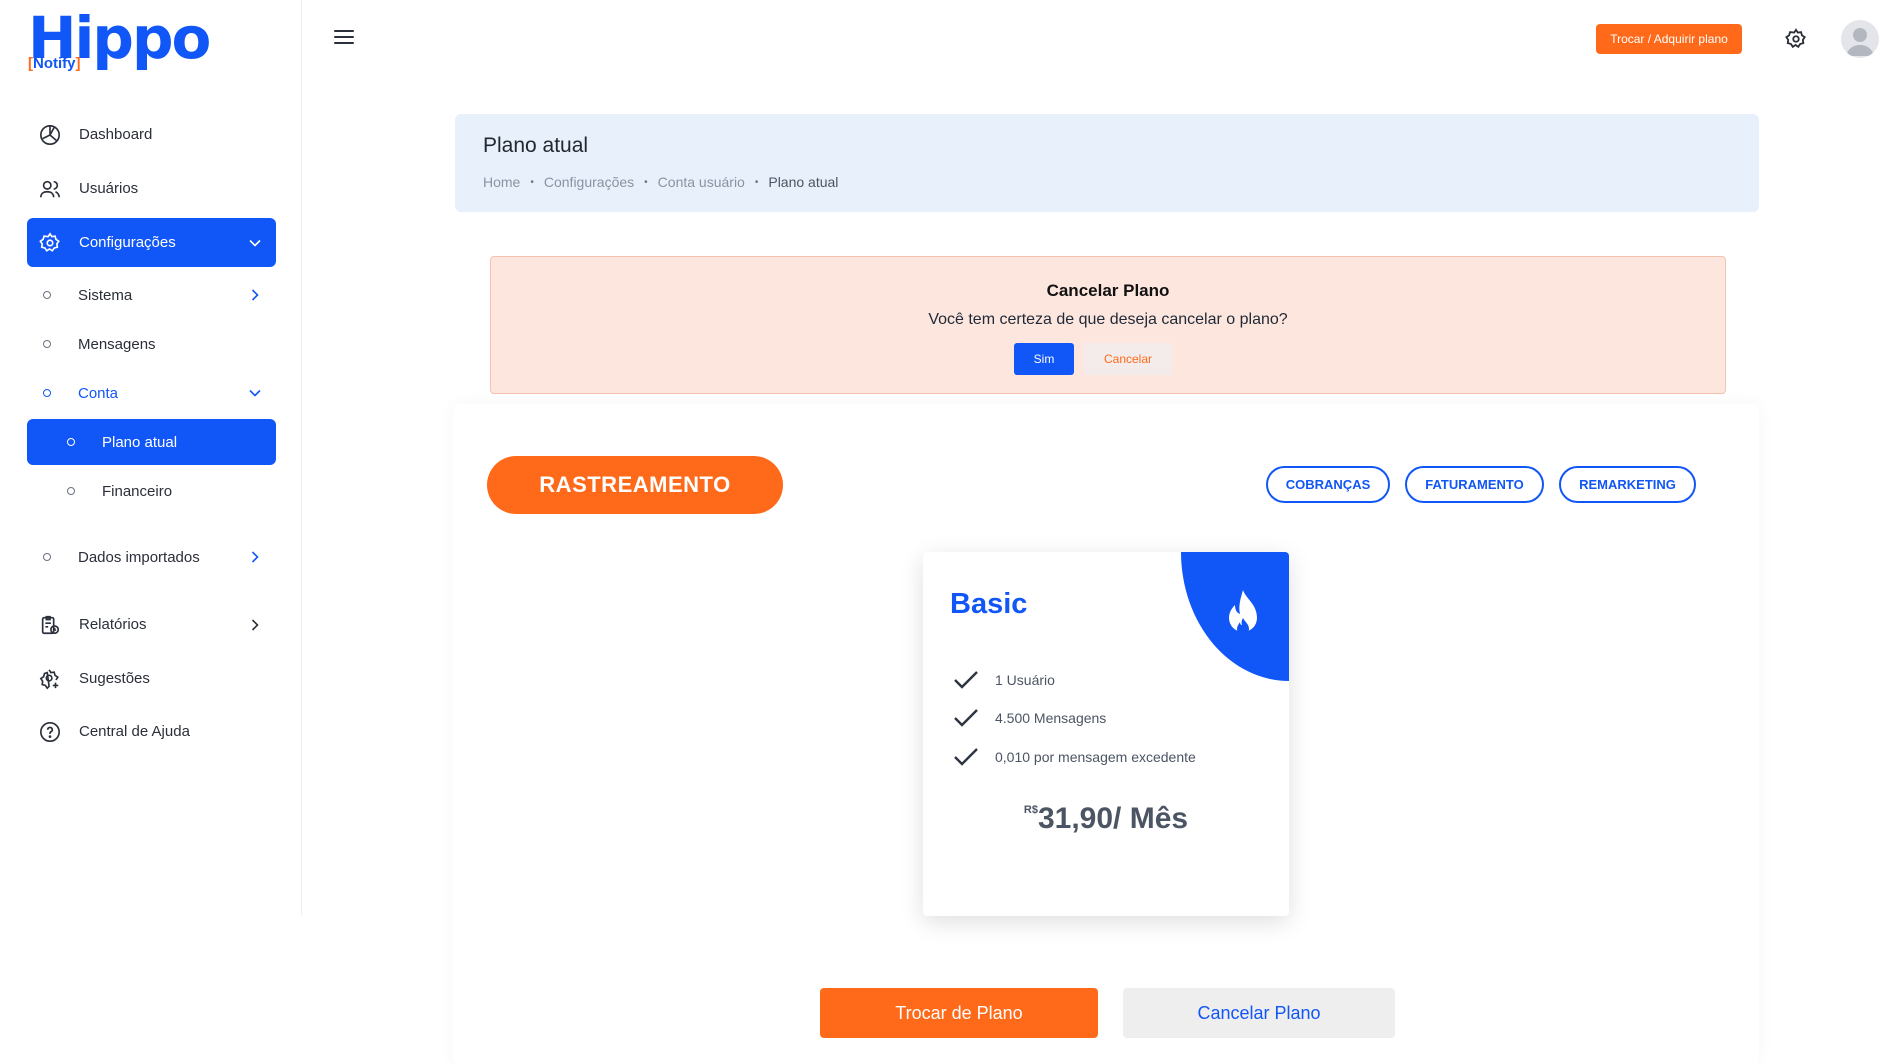  What do you see at coordinates (1108, 290) in the screenshot?
I see `alert-title: Cancelar Plano` at bounding box center [1108, 290].